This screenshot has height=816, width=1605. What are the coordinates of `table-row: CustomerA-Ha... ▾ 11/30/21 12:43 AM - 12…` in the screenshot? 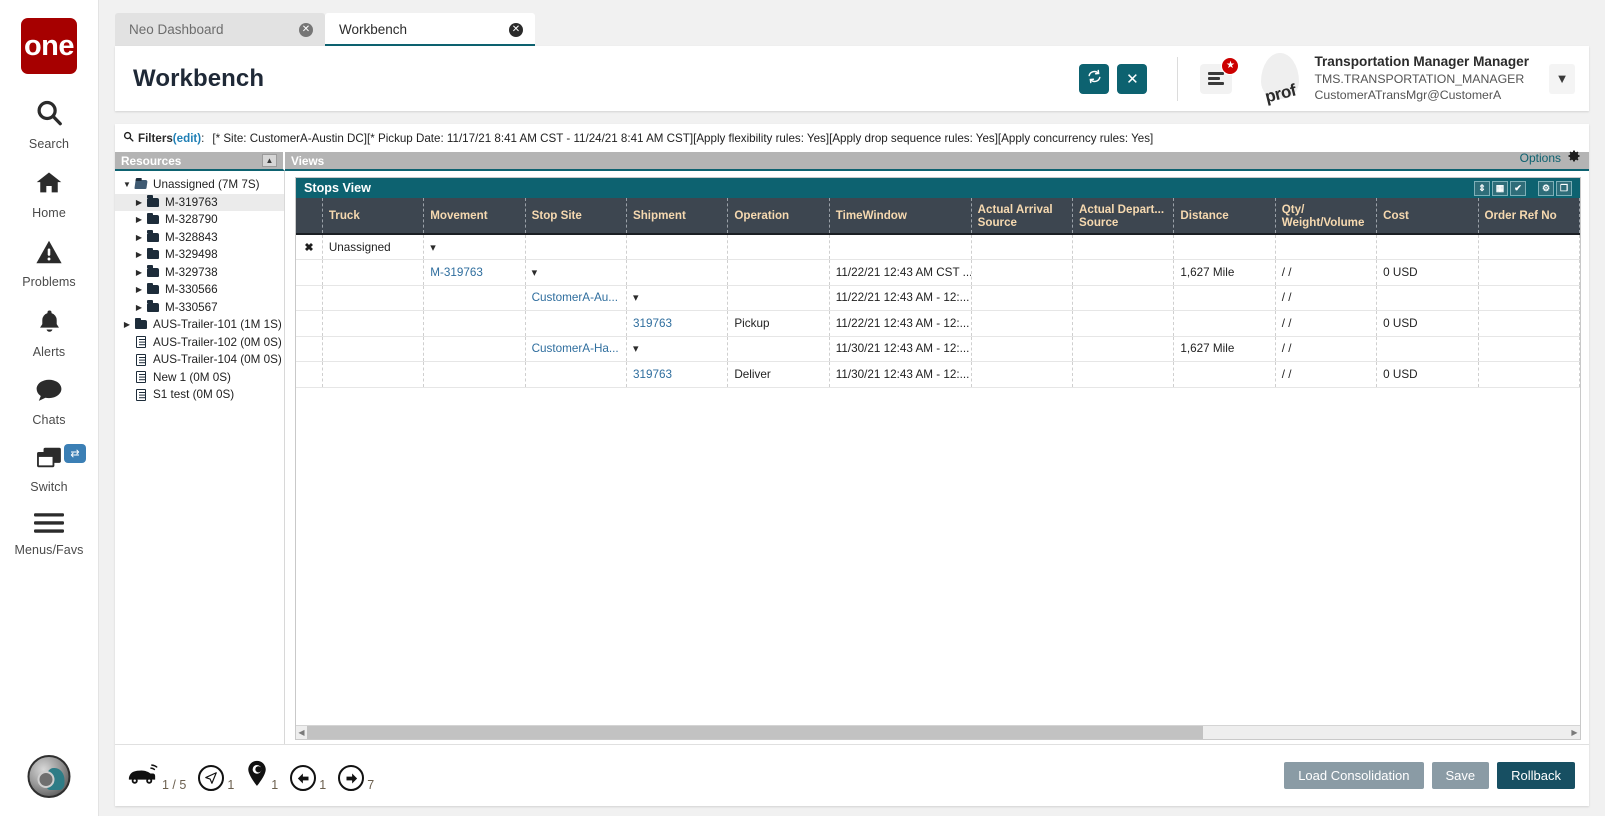 It's located at (938, 349).